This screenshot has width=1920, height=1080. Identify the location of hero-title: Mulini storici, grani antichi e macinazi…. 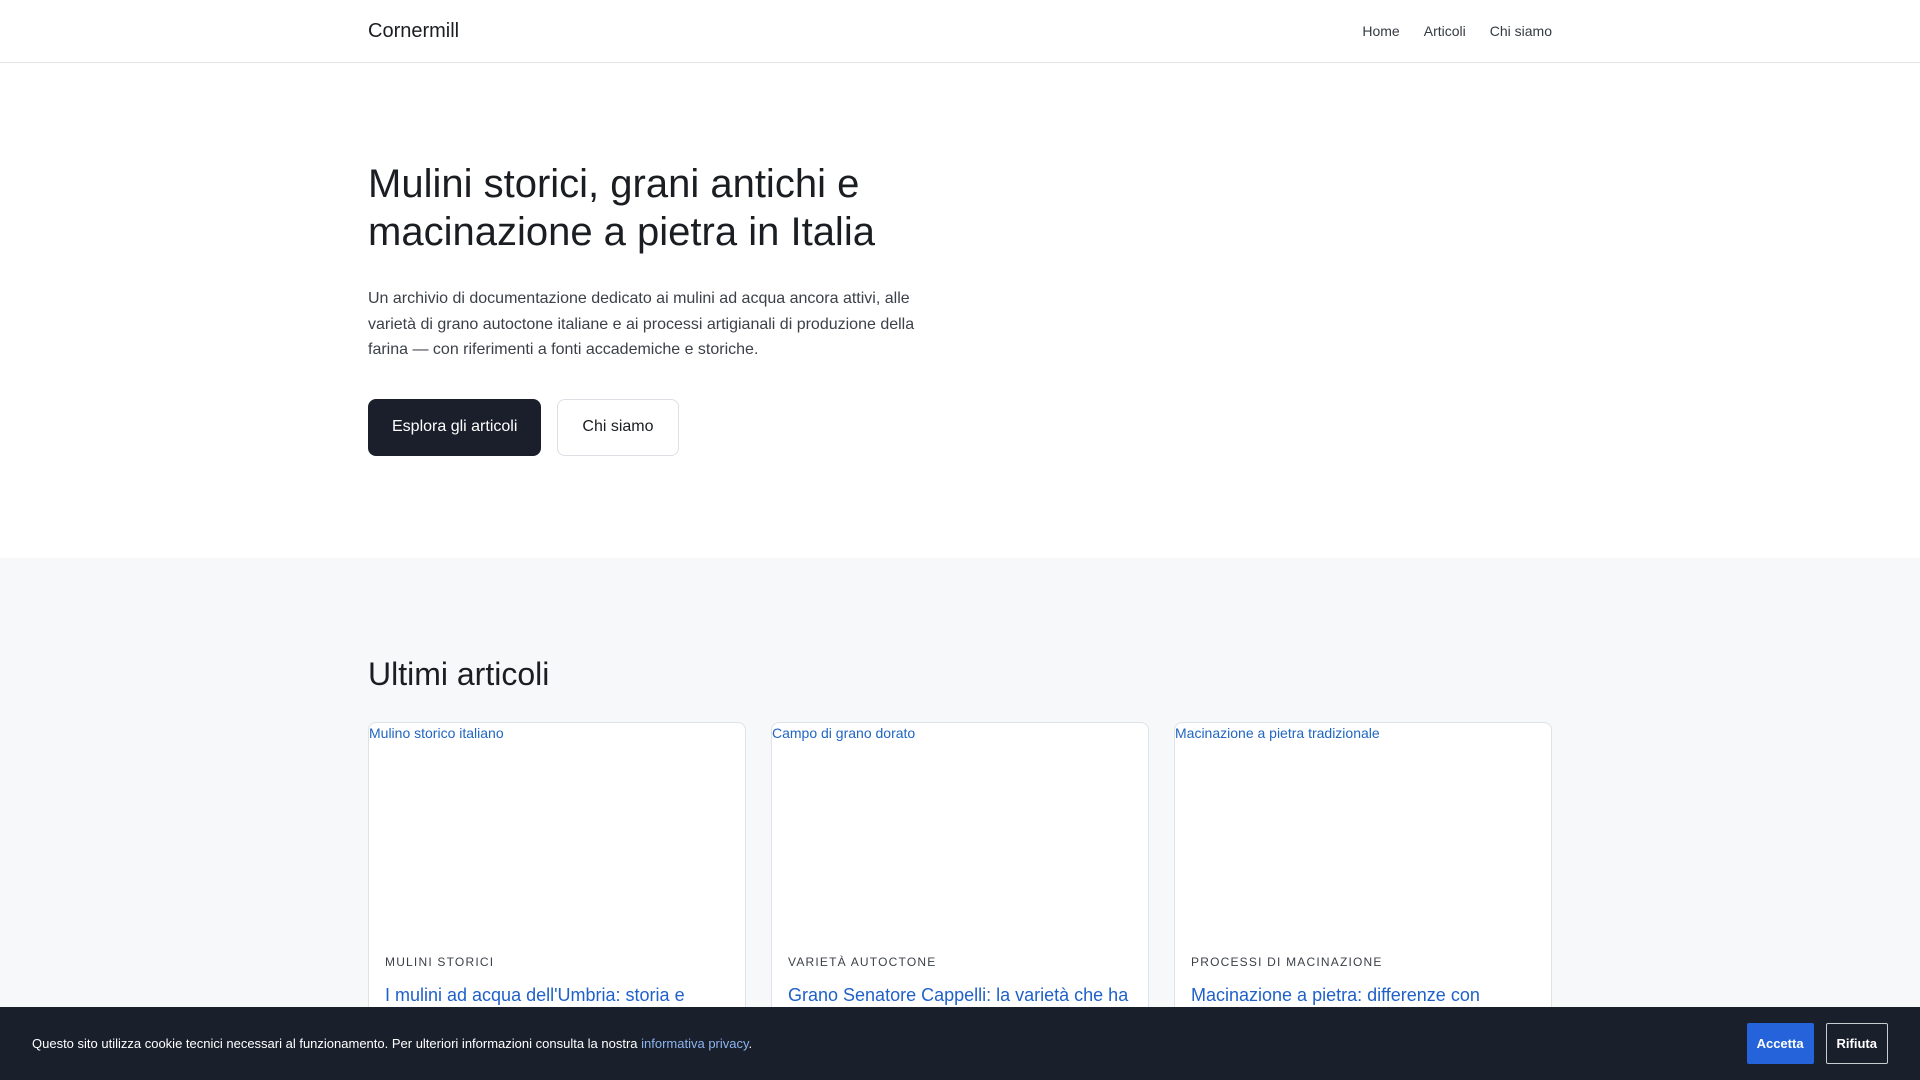
(621, 208).